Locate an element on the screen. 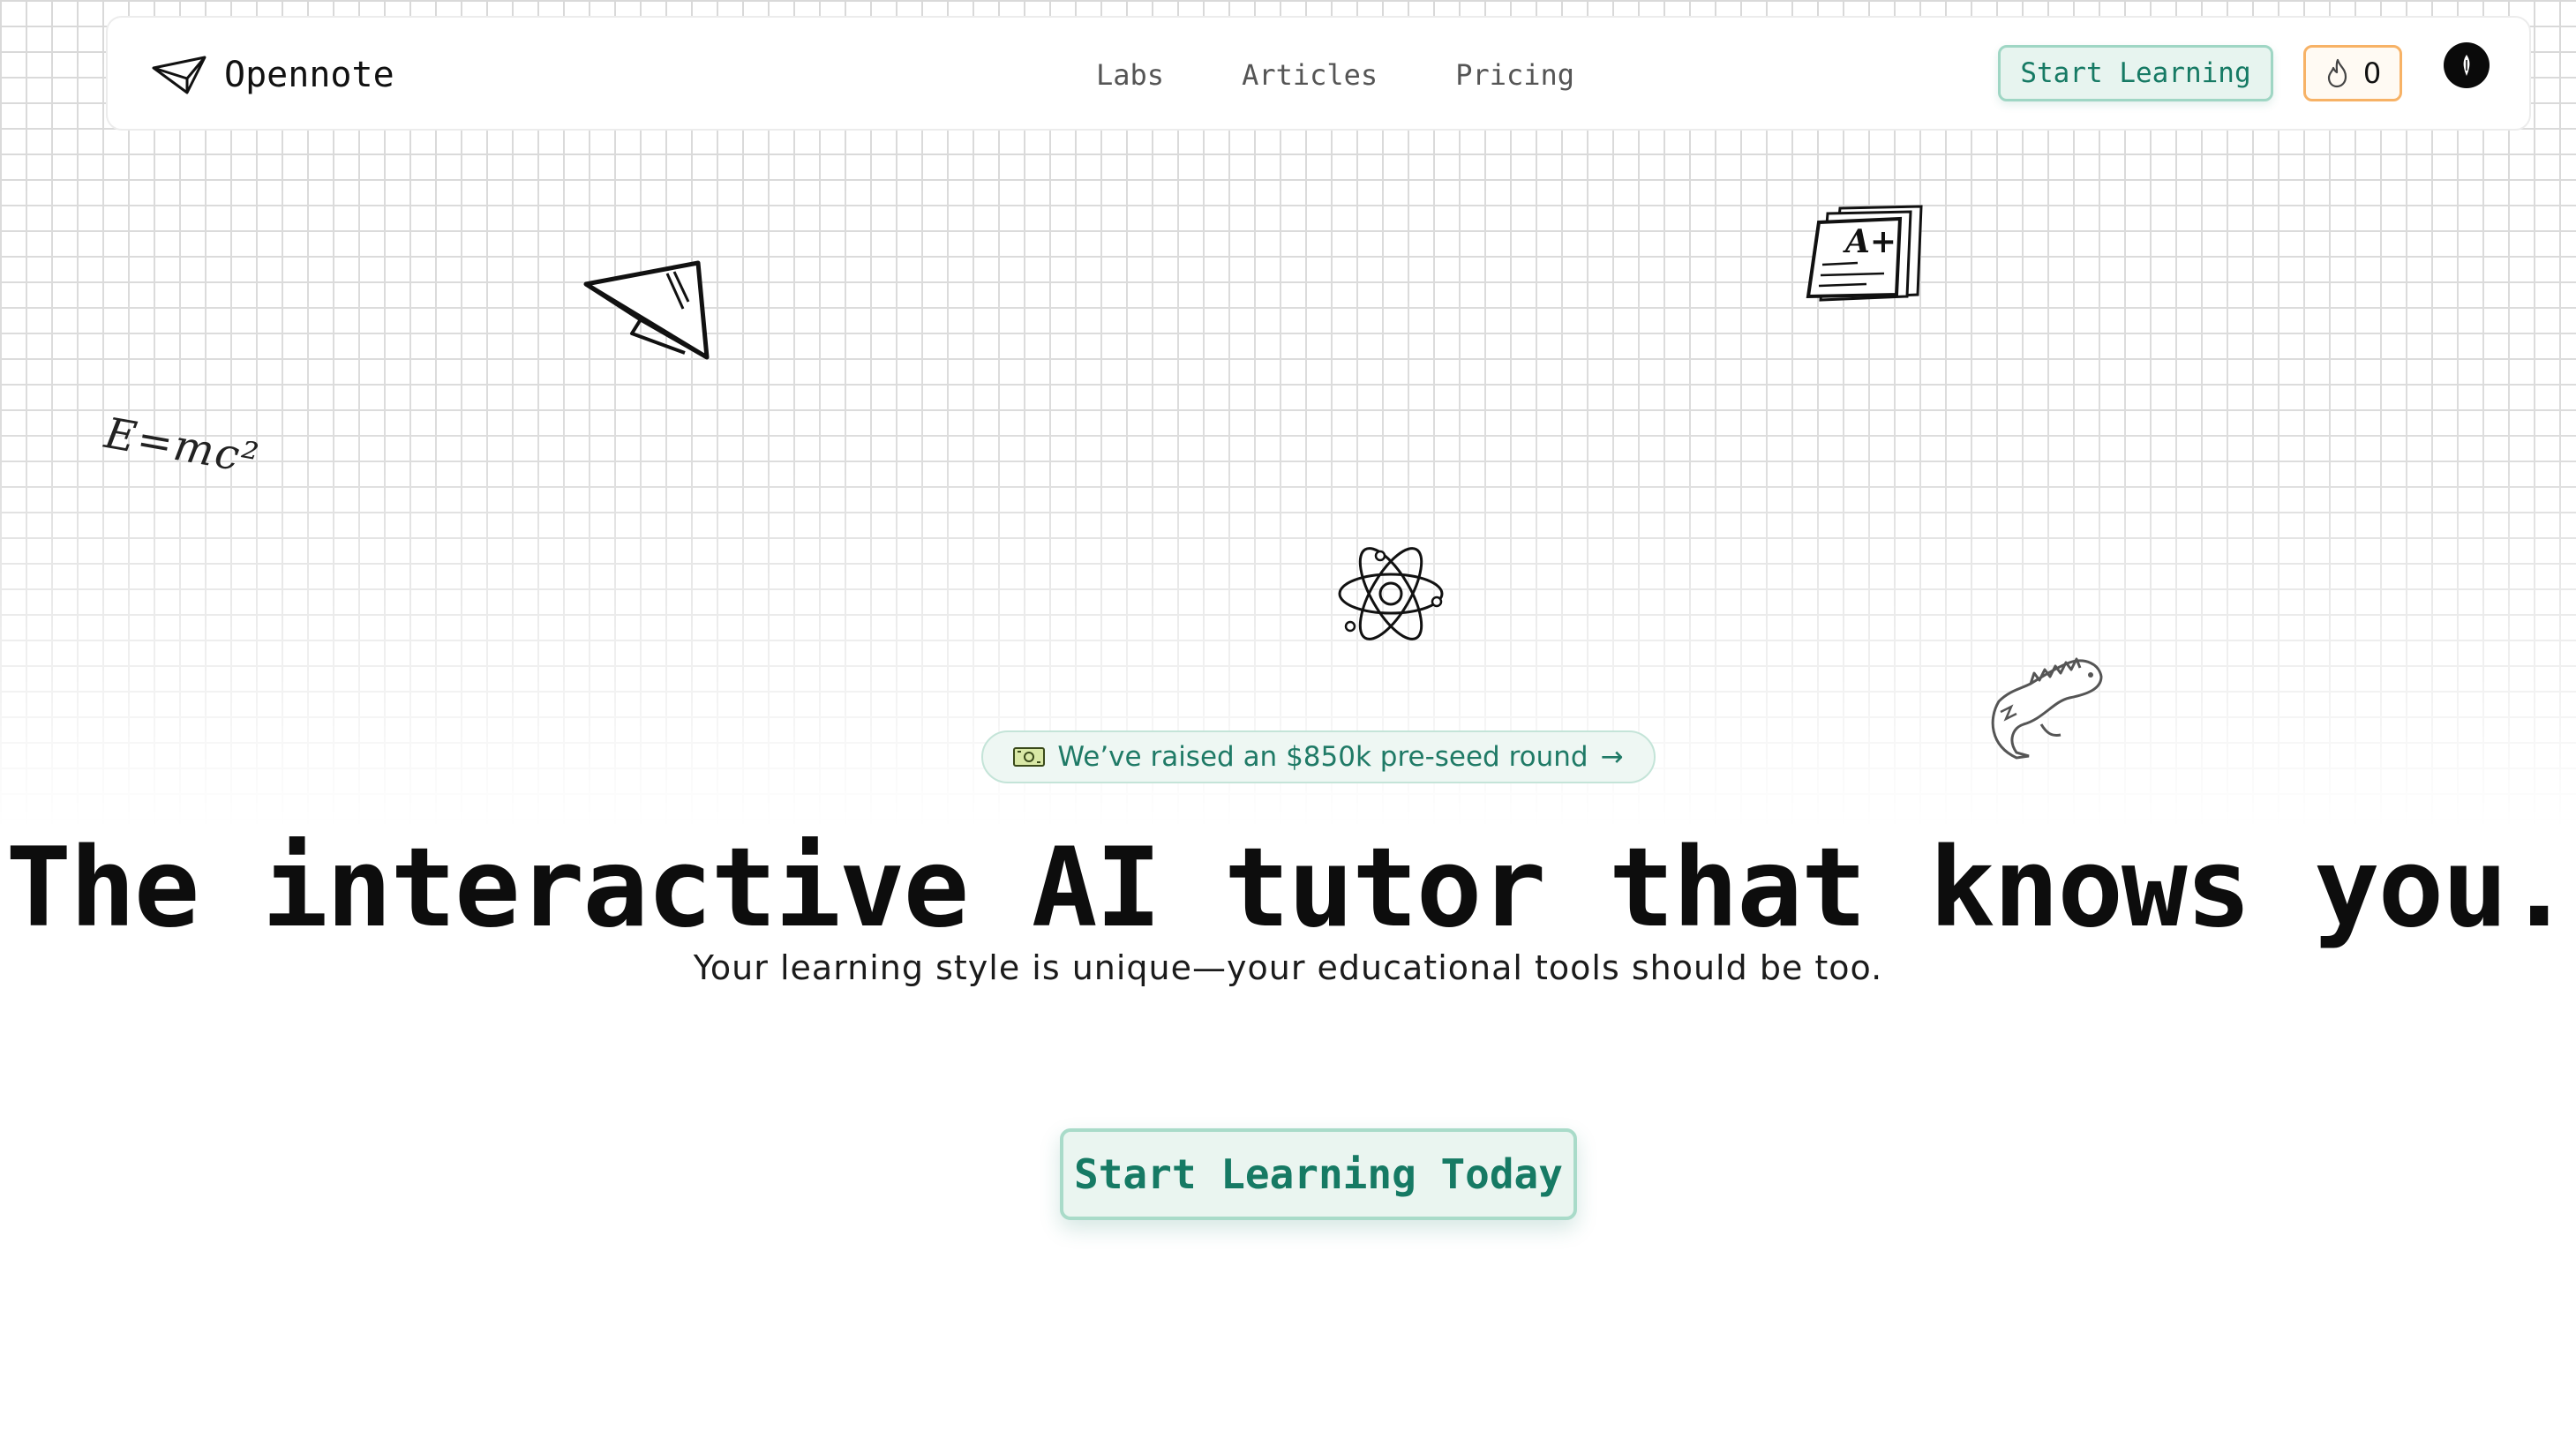  money-icon is located at coordinates (1029, 757).